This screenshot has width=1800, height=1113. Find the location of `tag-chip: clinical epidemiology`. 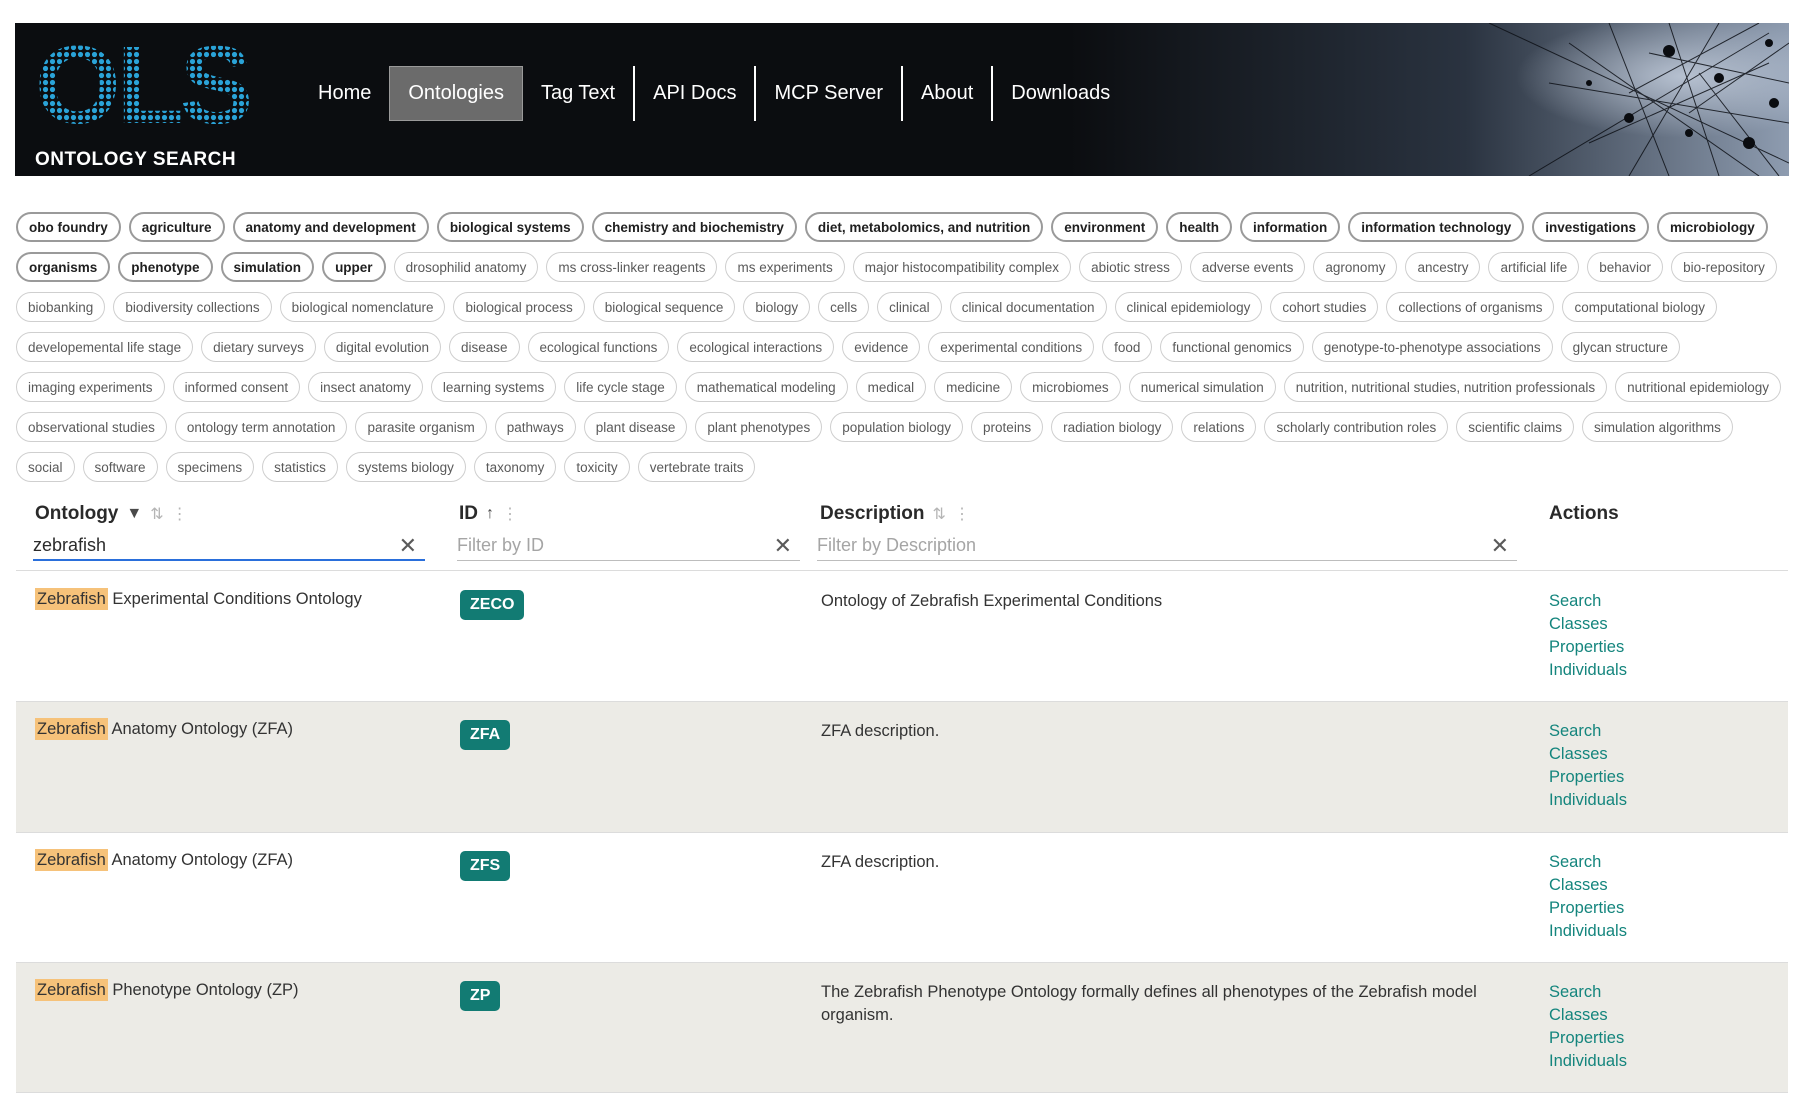

tag-chip: clinical epidemiology is located at coordinates (1188, 307).